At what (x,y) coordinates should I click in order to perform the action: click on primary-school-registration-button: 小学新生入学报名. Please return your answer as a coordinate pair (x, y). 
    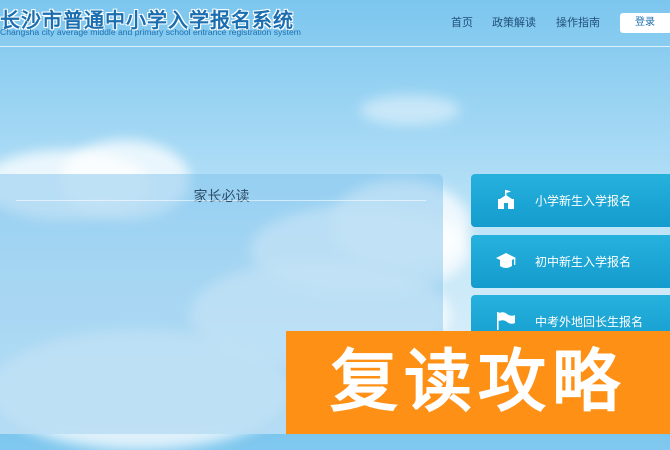
    Looking at the image, I should click on (570, 200).